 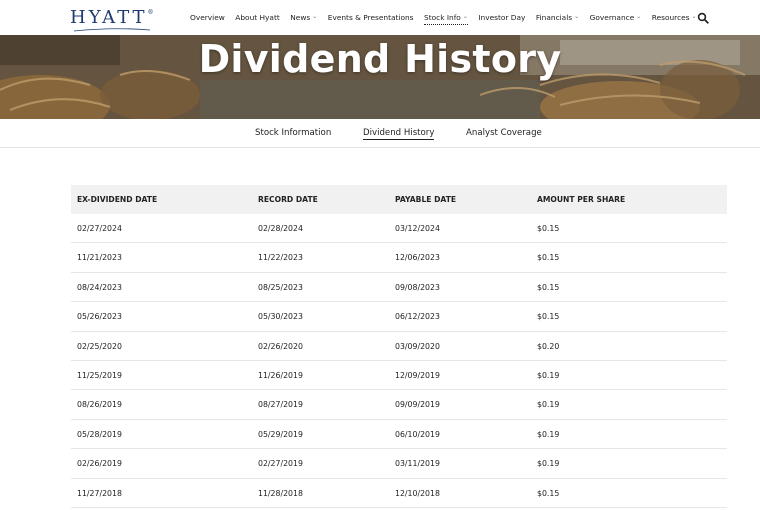 I want to click on nav-item-overview: Overview, so click(x=207, y=17).